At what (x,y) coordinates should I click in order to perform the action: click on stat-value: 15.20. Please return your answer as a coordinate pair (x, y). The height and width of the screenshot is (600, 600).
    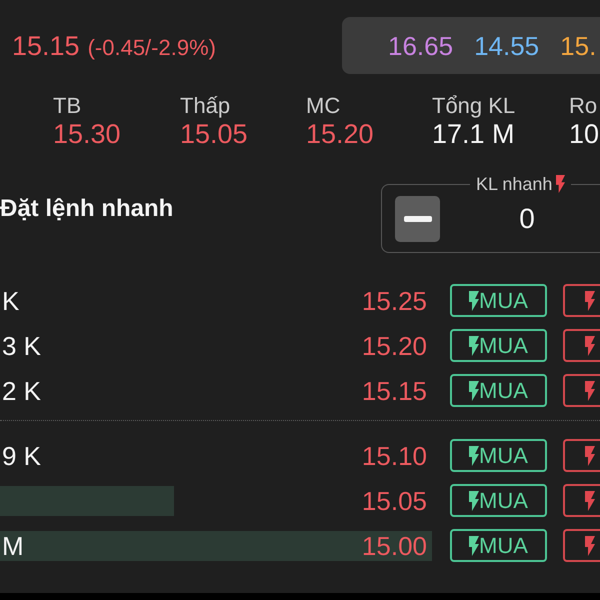
    Looking at the image, I should click on (340, 134).